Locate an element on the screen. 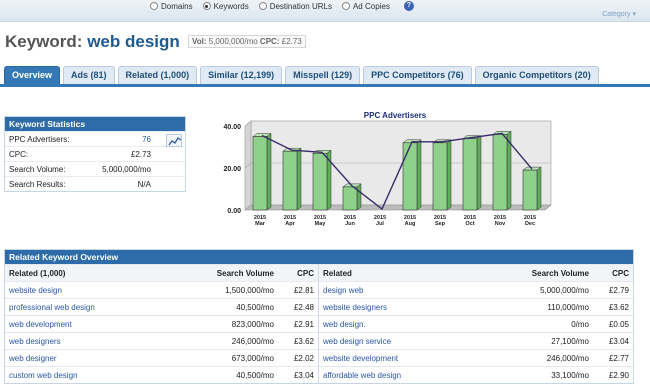  tab-misspell: Misspell (129) is located at coordinates (323, 75).